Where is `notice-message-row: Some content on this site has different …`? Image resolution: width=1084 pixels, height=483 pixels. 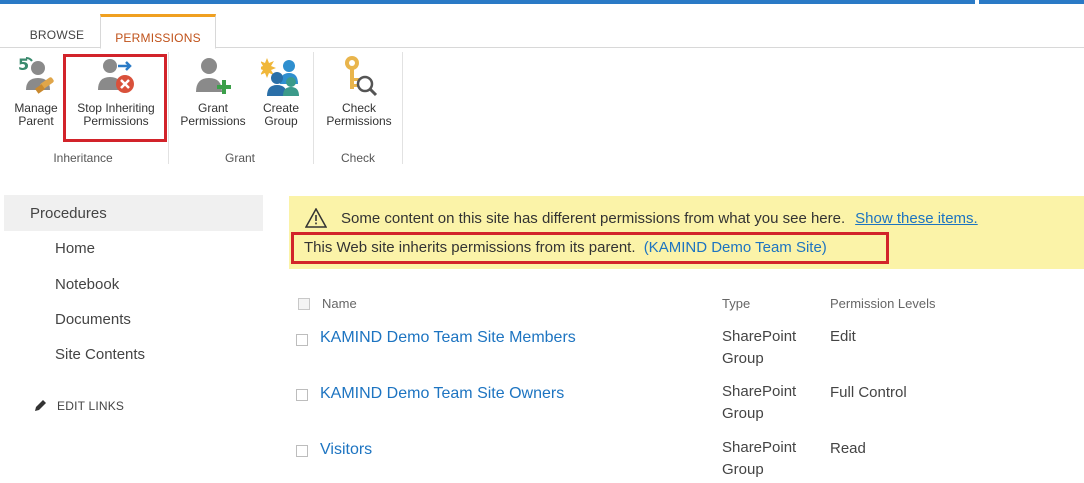
notice-message-row: Some content on this site has different … is located at coordinates (641, 218).